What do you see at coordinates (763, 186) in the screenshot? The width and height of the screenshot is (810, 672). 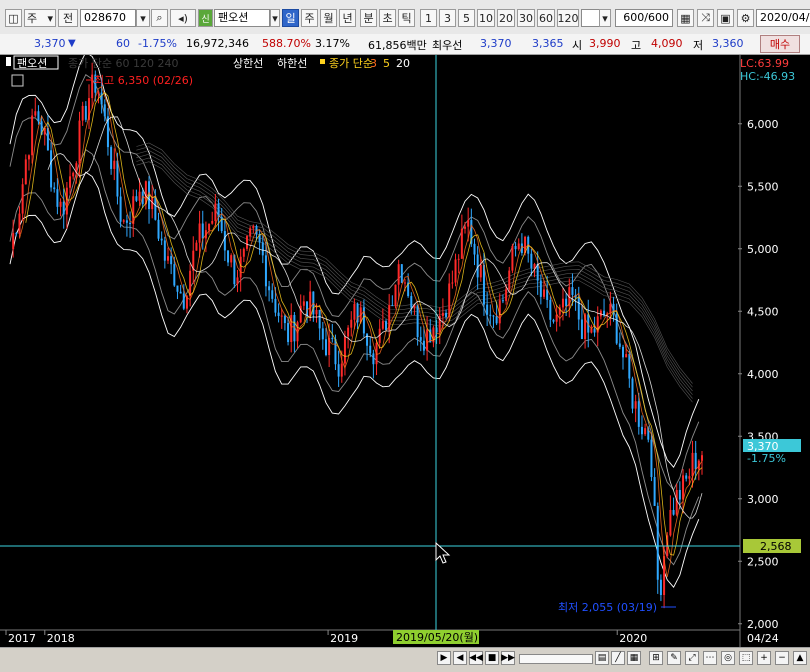 I see `y-tick-label: 5,500` at bounding box center [763, 186].